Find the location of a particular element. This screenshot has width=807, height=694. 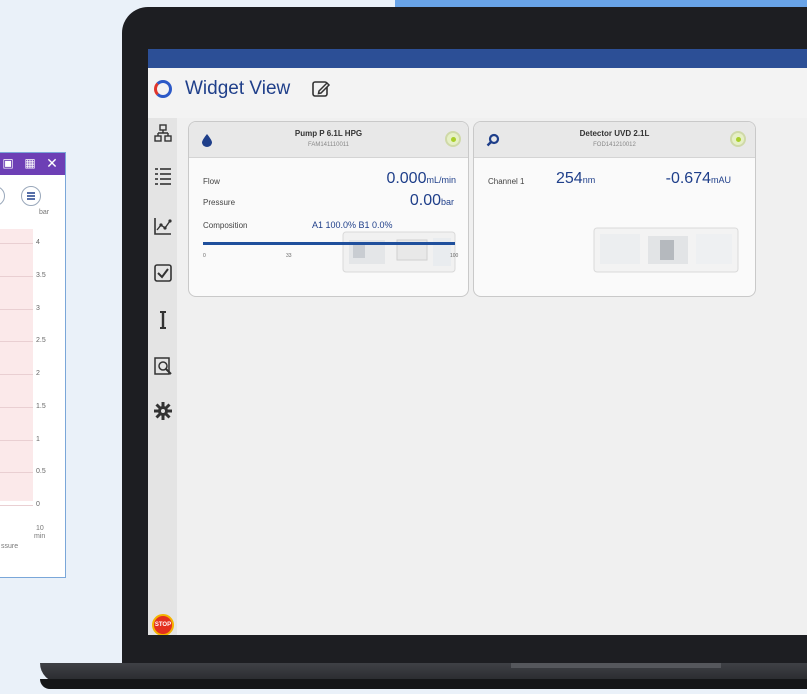

pressure-label: Pressure is located at coordinates (219, 202).